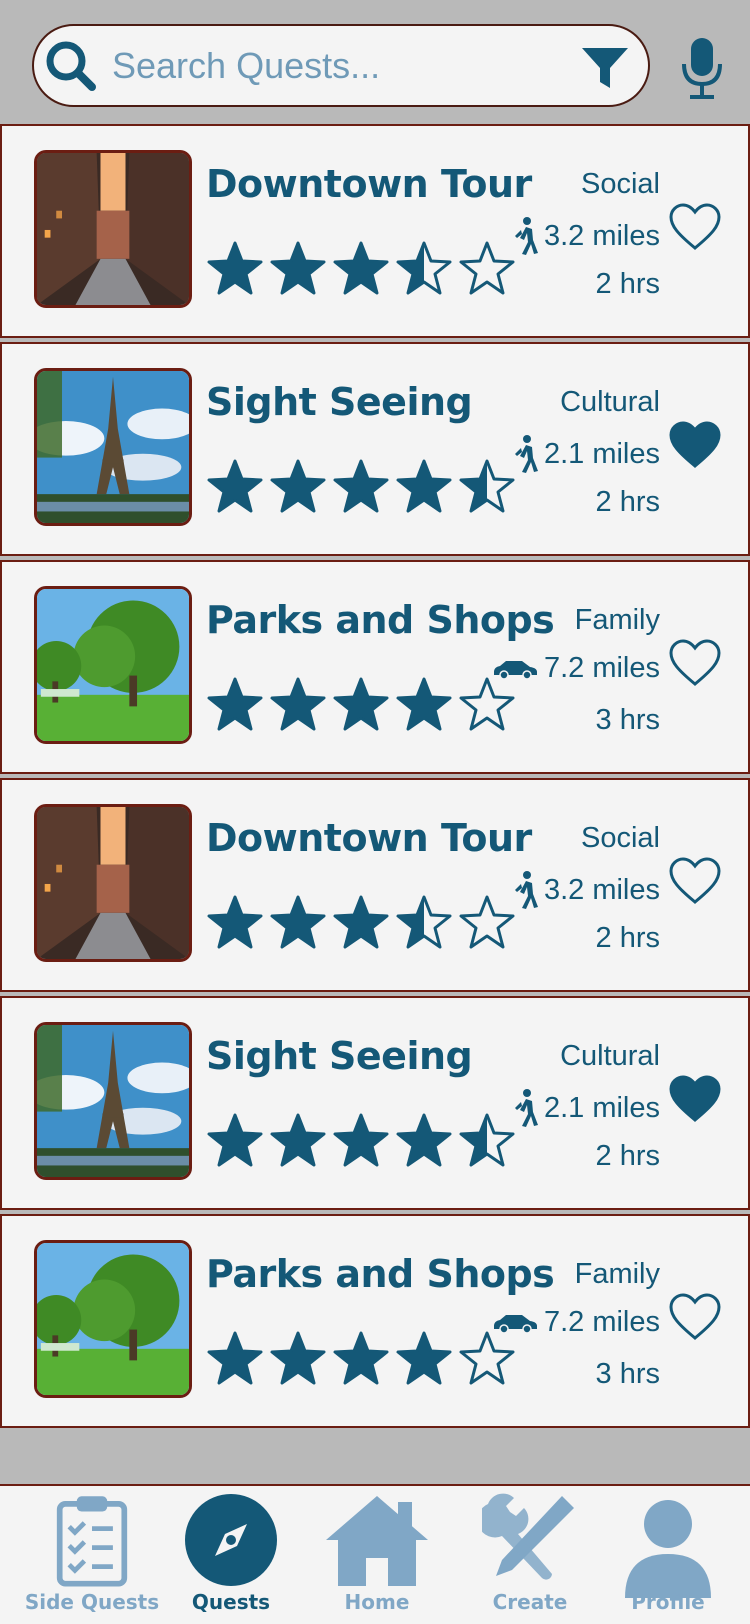 This screenshot has height=1624, width=750. What do you see at coordinates (92, 1602) in the screenshot?
I see `nav-label: Side Quests` at bounding box center [92, 1602].